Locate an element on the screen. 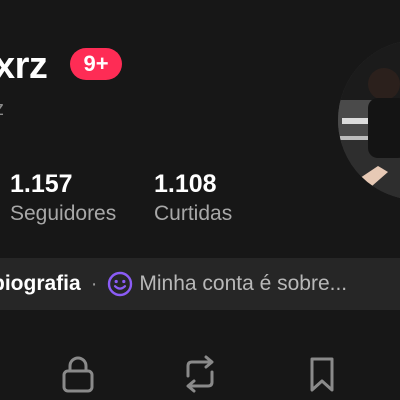 The image size is (400, 400). followers-stat: 1.157 Seguidores is located at coordinates (63, 198).